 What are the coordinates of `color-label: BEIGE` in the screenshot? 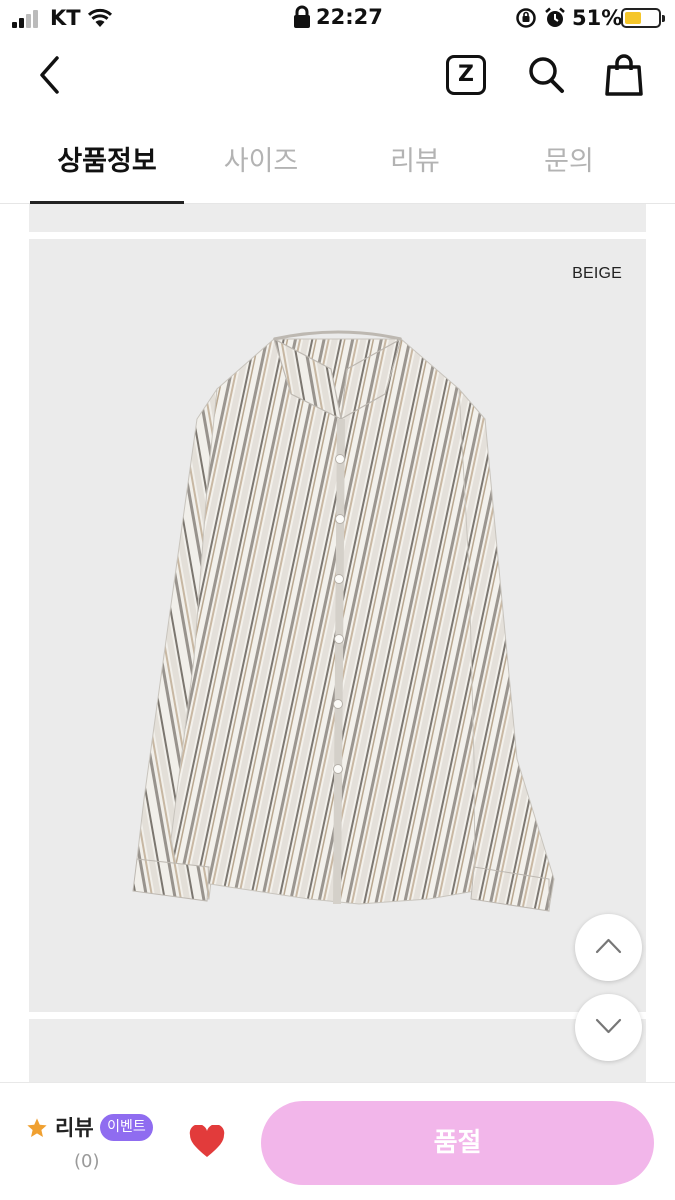 It's located at (597, 273).